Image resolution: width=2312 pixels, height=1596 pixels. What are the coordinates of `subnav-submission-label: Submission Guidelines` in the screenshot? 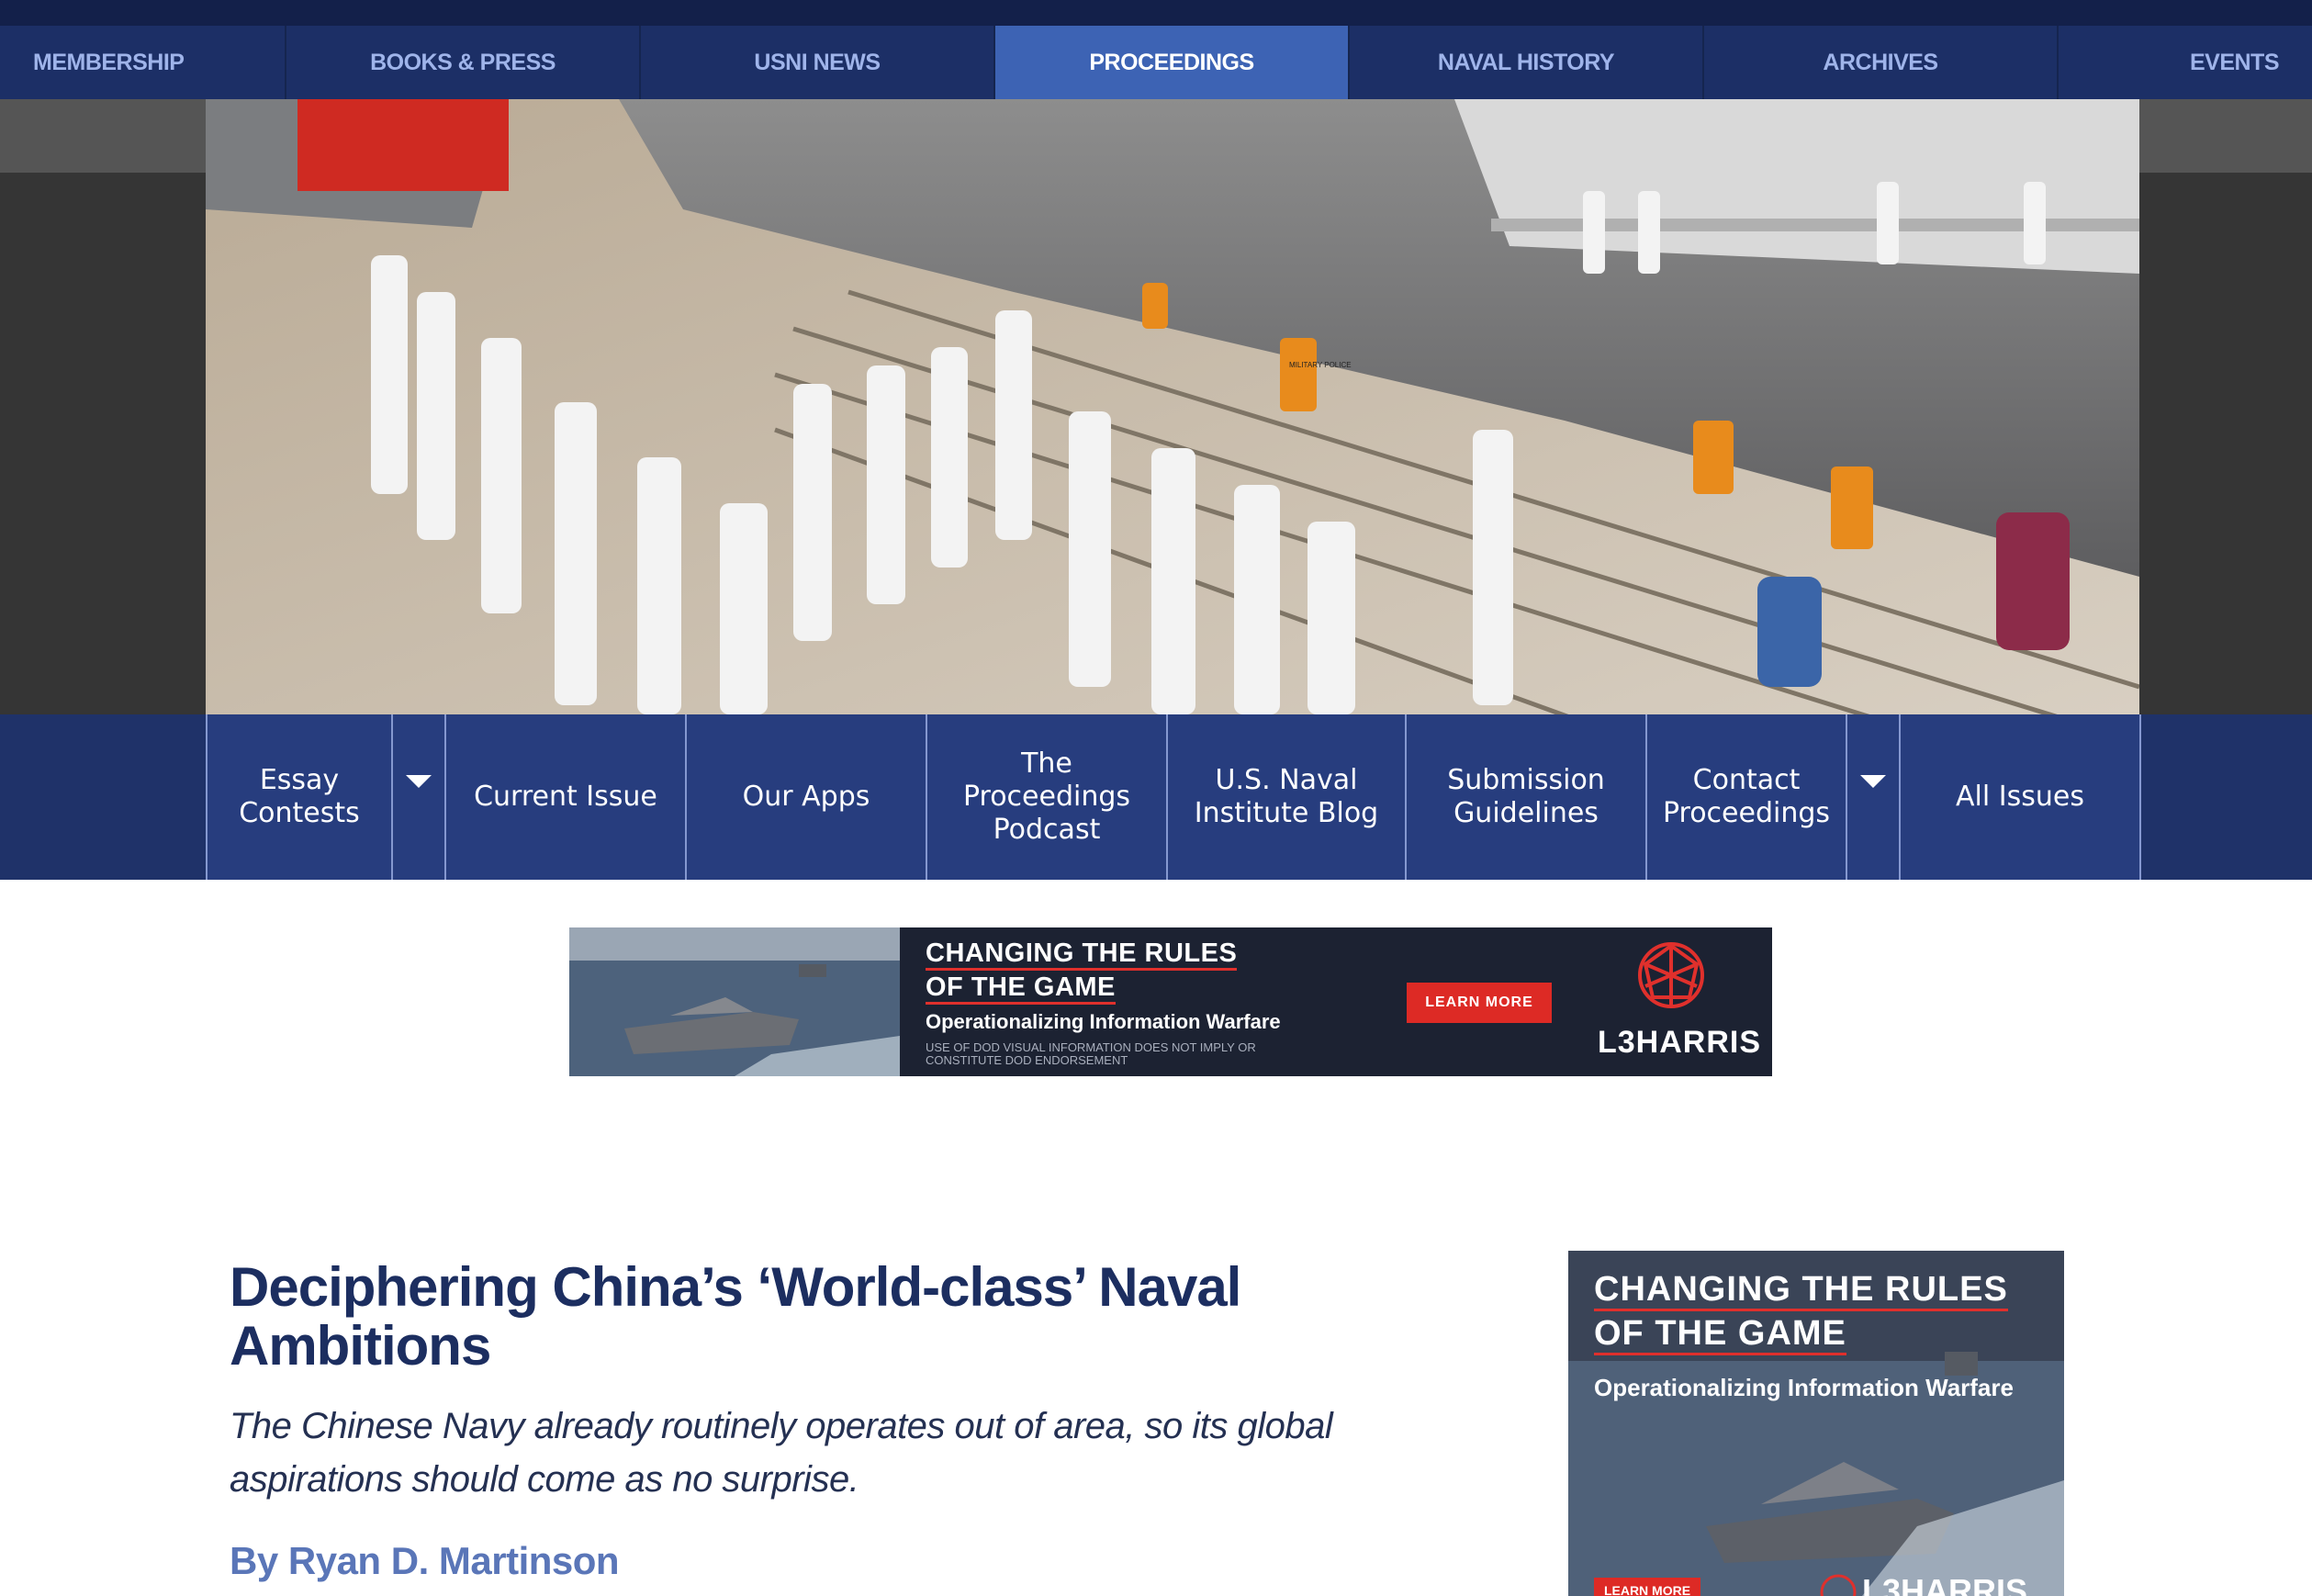 It's located at (1526, 796).